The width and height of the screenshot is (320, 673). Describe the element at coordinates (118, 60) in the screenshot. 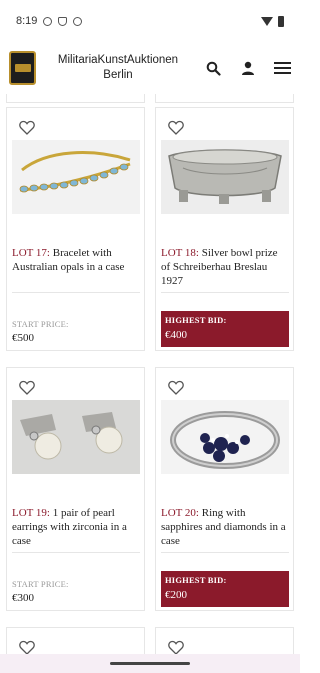

I see `brand-line-1: MilitariaKunstAuktionen` at that location.